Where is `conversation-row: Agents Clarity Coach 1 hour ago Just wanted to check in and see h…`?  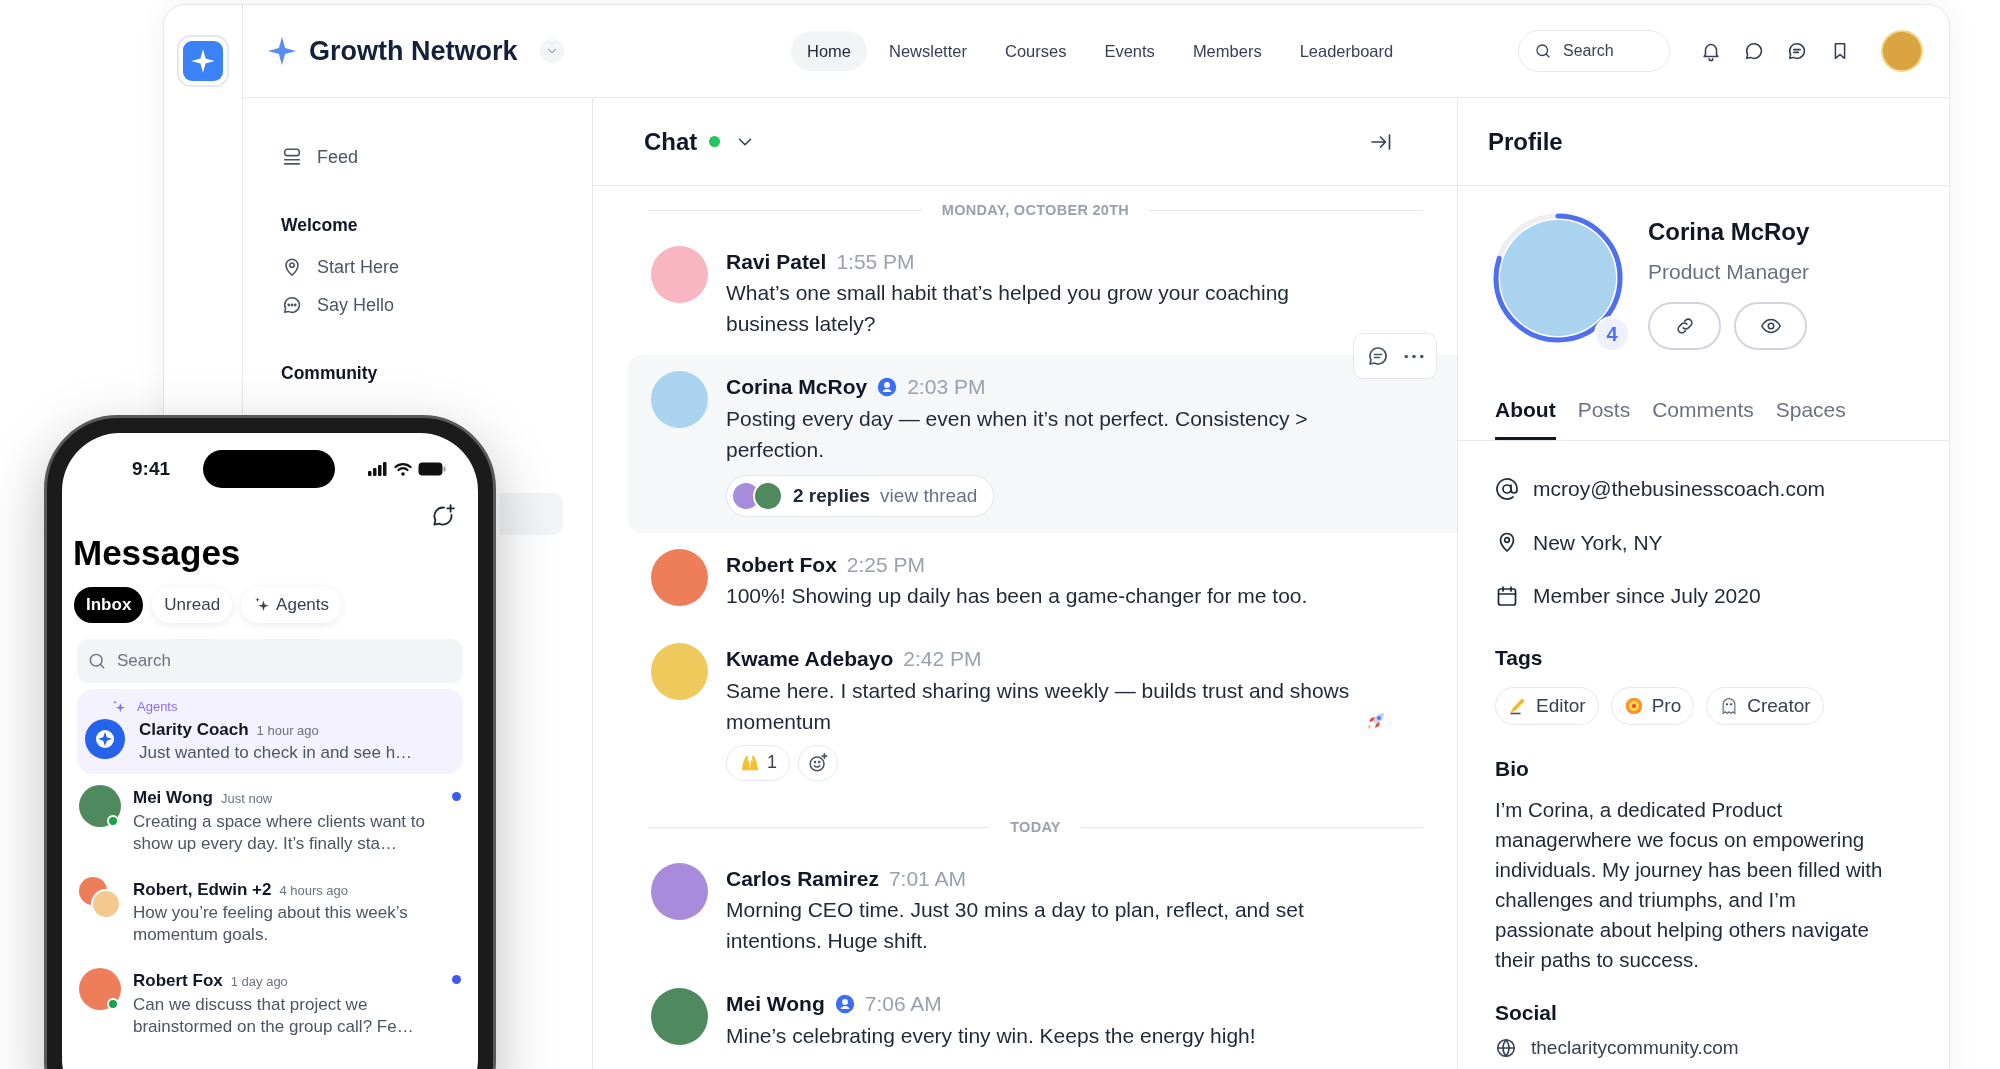 conversation-row: Agents Clarity Coach 1 hour ago Just wanted to check in and see h… is located at coordinates (270, 731).